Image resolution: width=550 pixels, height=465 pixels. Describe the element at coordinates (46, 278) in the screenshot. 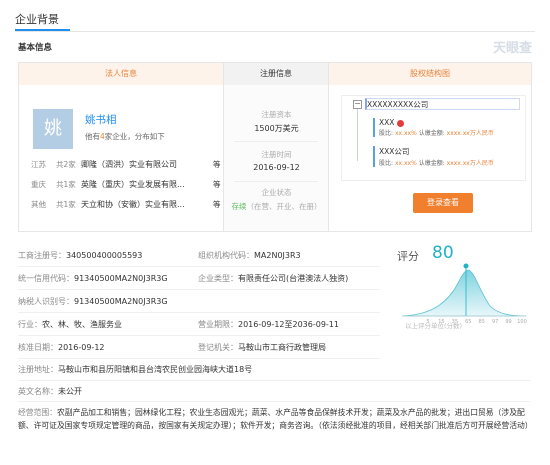

I see `credit-code-label: 统一信用代码：` at that location.